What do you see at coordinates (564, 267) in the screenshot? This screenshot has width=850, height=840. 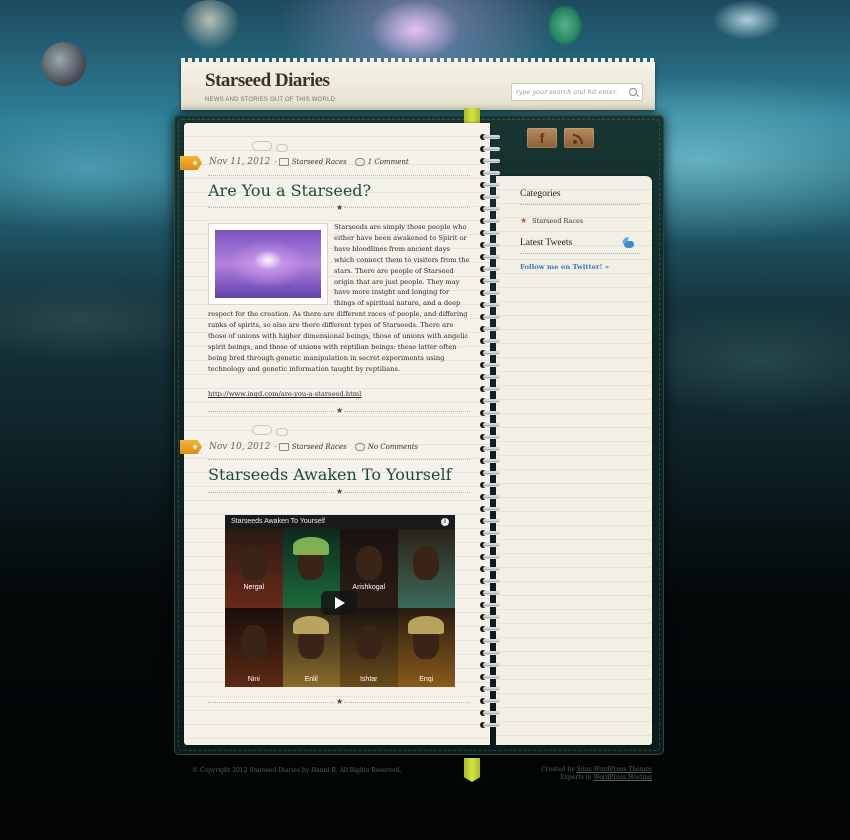 I see `follow-twitter-link: Follow me on Twitter! »` at bounding box center [564, 267].